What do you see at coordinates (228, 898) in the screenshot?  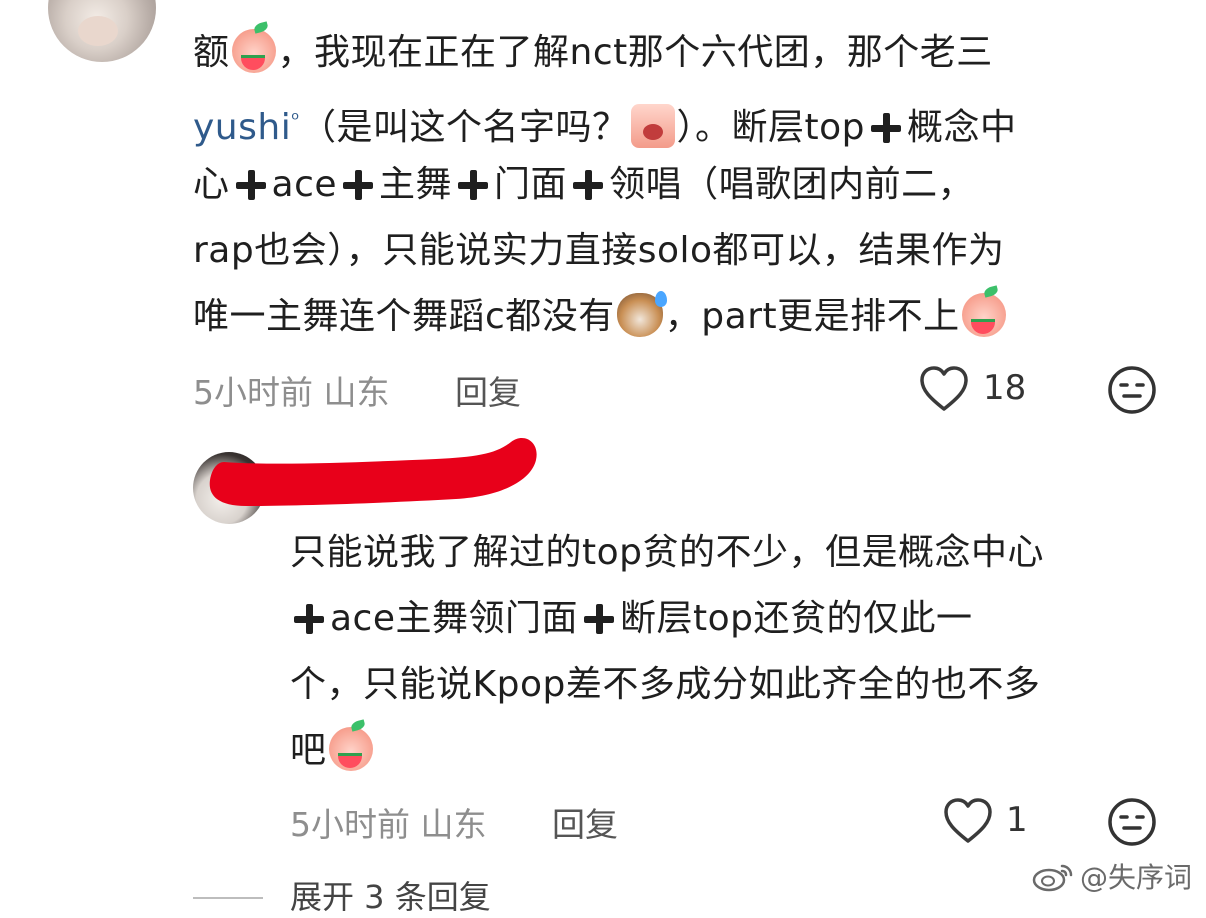 I see `divider` at bounding box center [228, 898].